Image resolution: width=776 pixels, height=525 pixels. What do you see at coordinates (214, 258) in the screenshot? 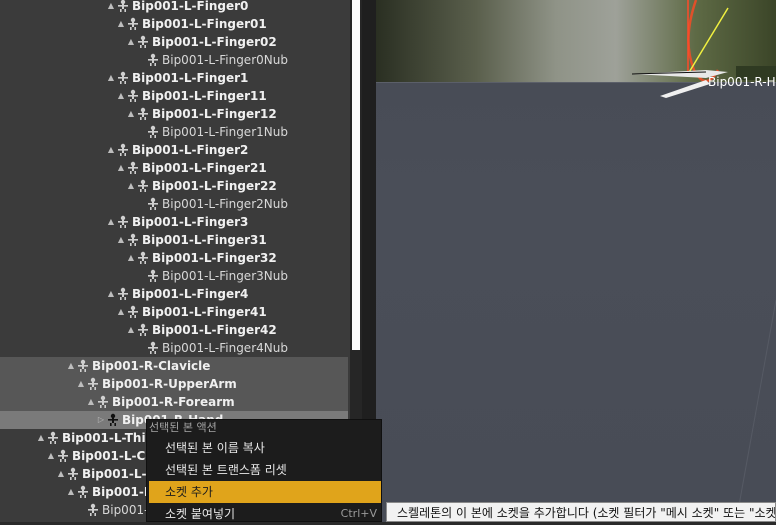
I see `bone-name-label: Bip001-L-Finger32` at bounding box center [214, 258].